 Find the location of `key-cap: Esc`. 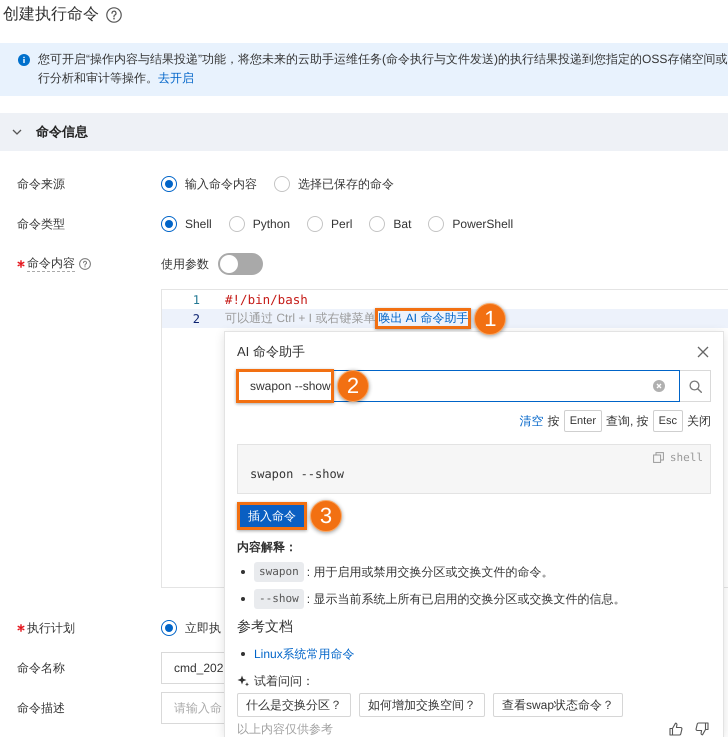

key-cap: Esc is located at coordinates (667, 421).